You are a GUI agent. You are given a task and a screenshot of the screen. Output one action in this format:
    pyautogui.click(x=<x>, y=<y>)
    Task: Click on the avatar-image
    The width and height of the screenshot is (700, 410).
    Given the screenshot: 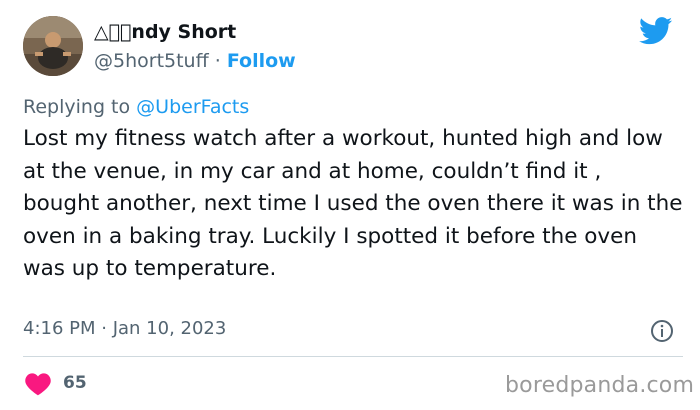 What is the action you would take?
    pyautogui.click(x=53, y=46)
    